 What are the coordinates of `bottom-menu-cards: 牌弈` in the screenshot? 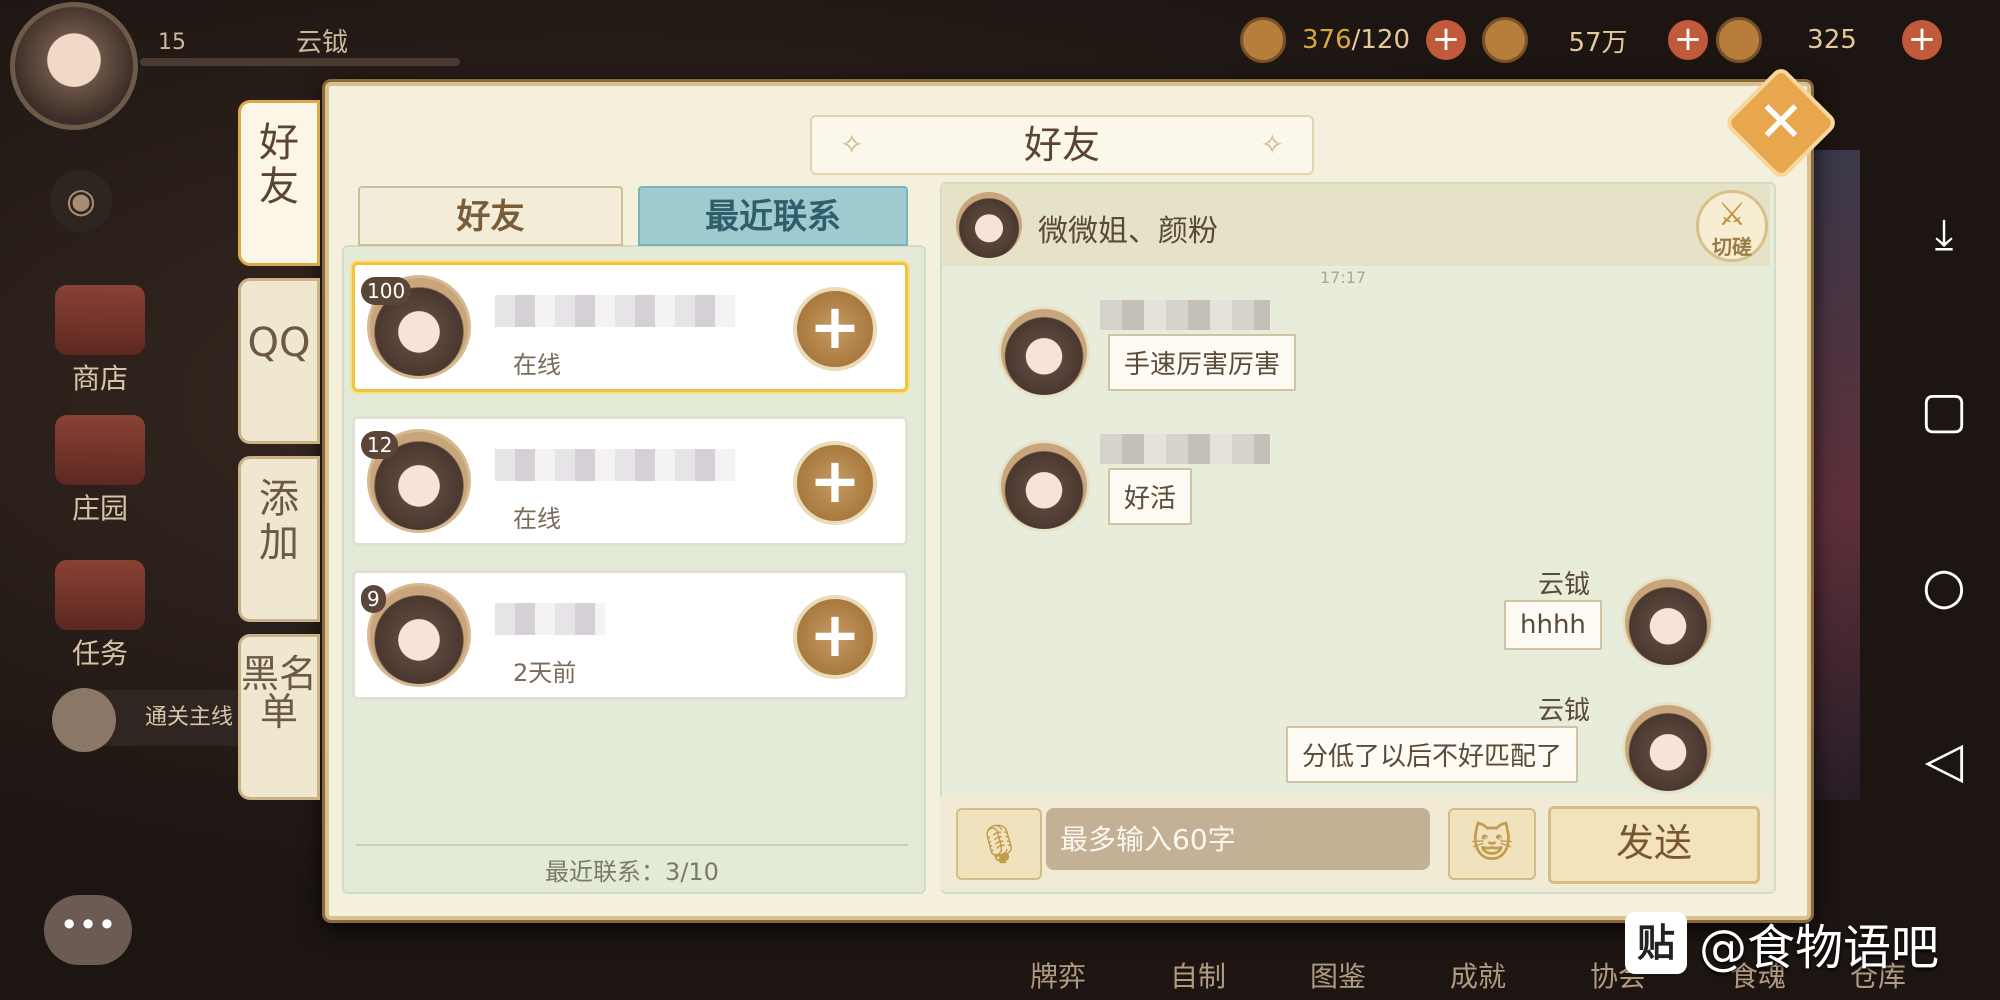 It's located at (1058, 975).